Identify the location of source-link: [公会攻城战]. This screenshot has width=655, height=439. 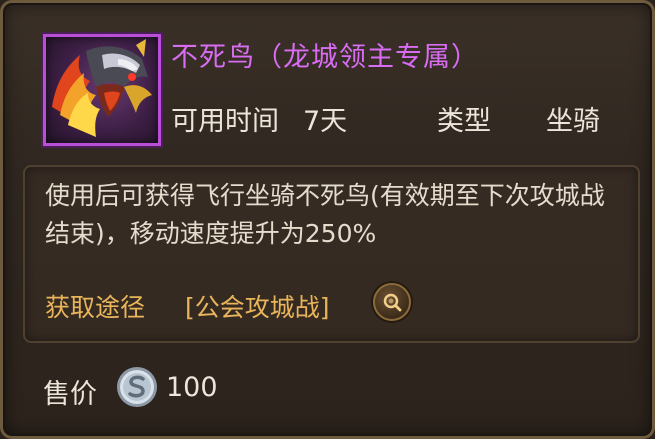
(257, 306).